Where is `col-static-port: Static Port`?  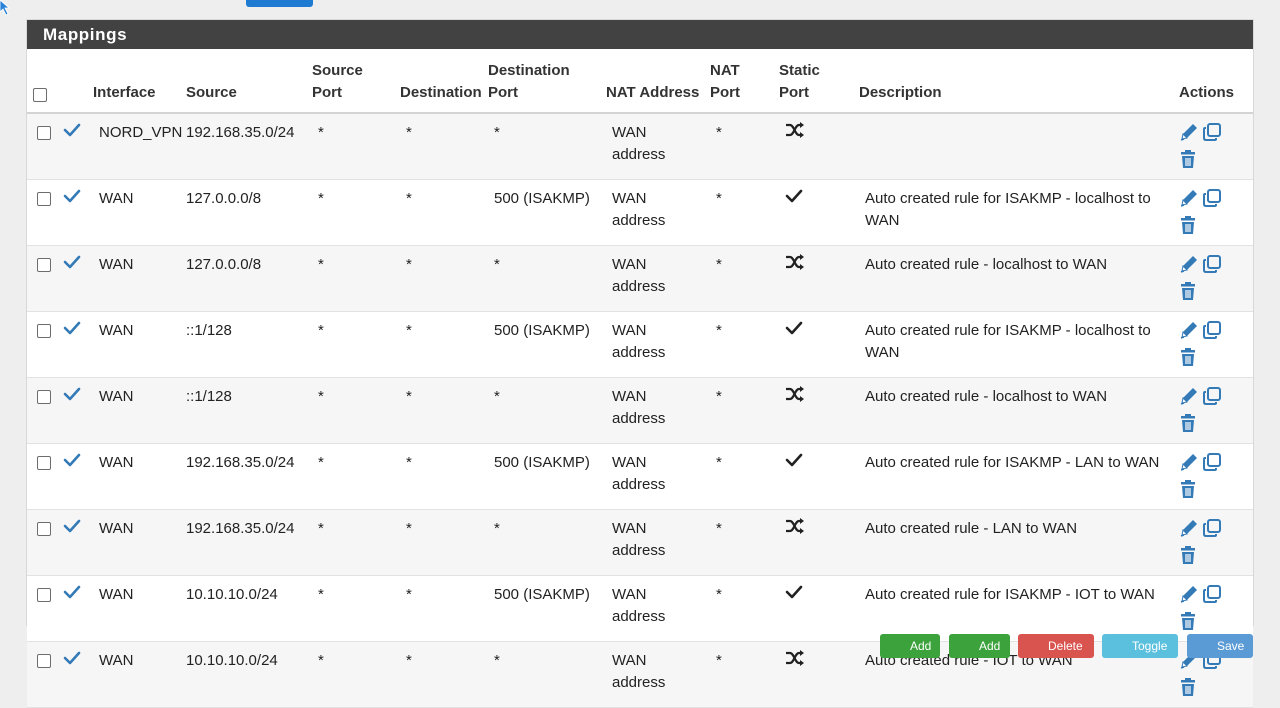 col-static-port: Static Port is located at coordinates (819, 81).